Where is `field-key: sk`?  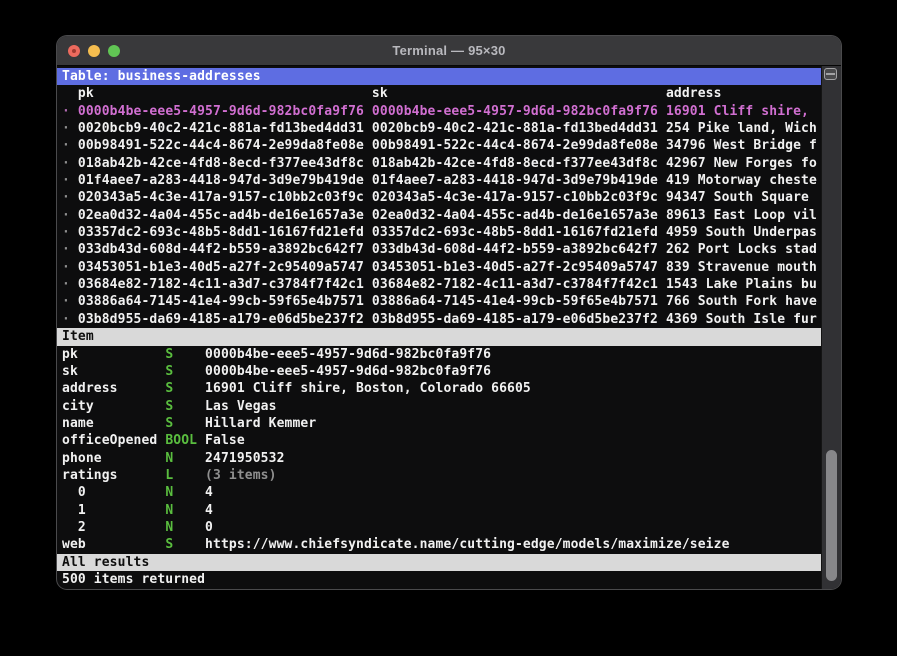 field-key: sk is located at coordinates (114, 371).